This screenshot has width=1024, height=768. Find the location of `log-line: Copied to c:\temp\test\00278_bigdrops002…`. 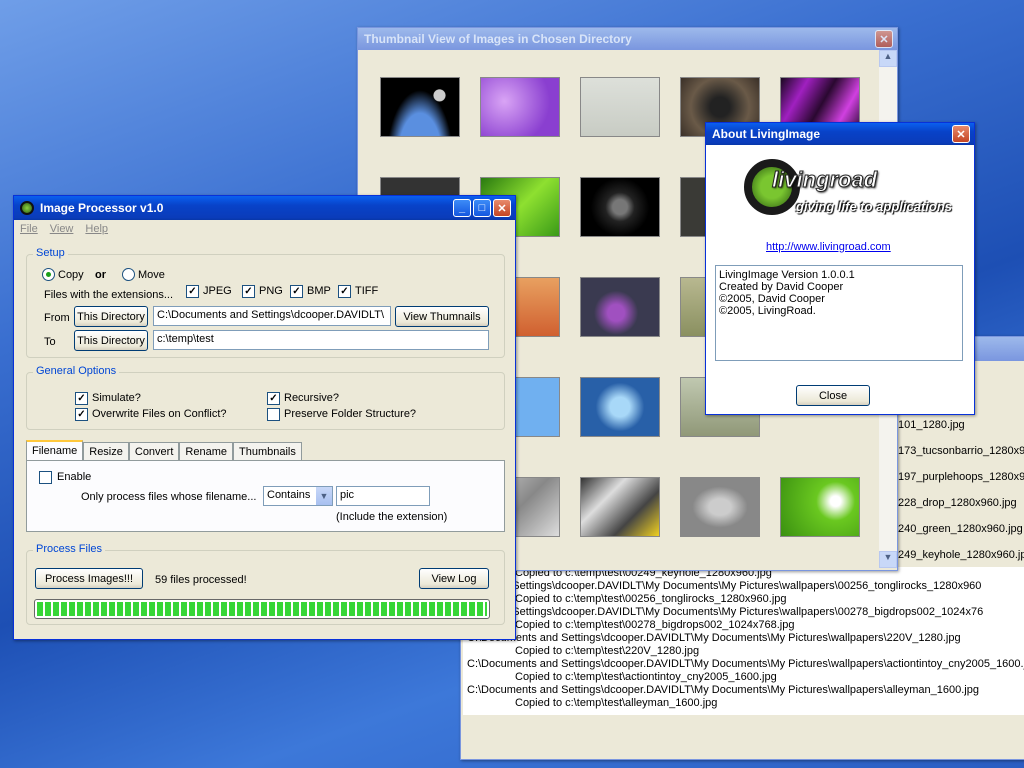

log-line: Copied to c:\temp\test\00278_bigdrops002… is located at coordinates (655, 625).